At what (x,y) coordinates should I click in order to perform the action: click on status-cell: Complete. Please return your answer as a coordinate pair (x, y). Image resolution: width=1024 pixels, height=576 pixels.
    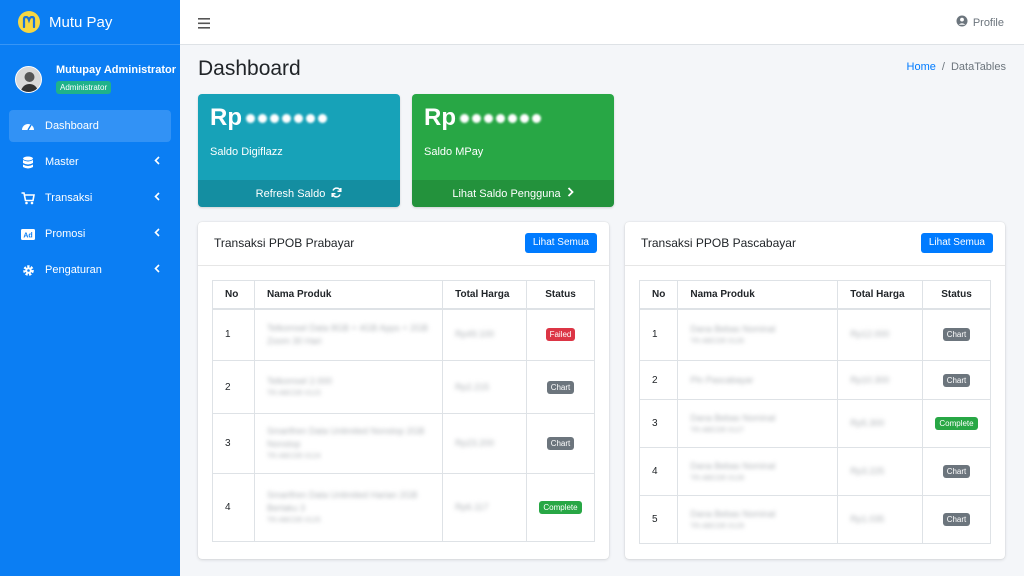
    Looking at the image, I should click on (956, 423).